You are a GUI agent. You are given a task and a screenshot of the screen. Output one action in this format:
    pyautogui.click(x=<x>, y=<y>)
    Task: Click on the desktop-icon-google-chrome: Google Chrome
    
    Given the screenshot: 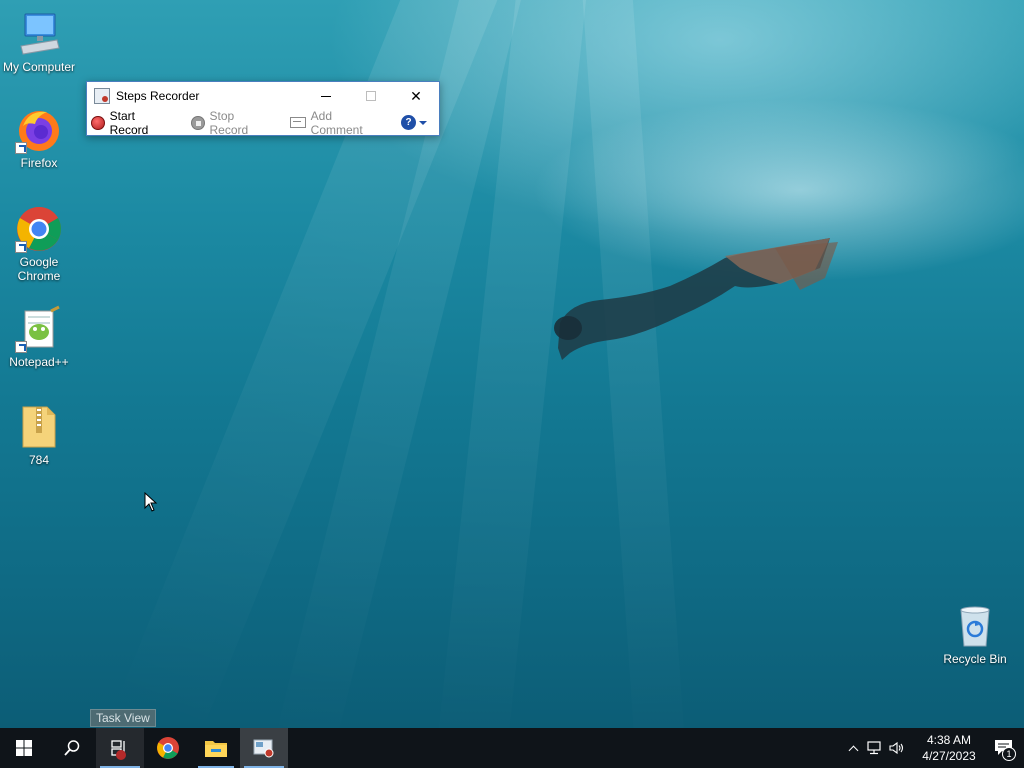 What is the action you would take?
    pyautogui.click(x=39, y=244)
    